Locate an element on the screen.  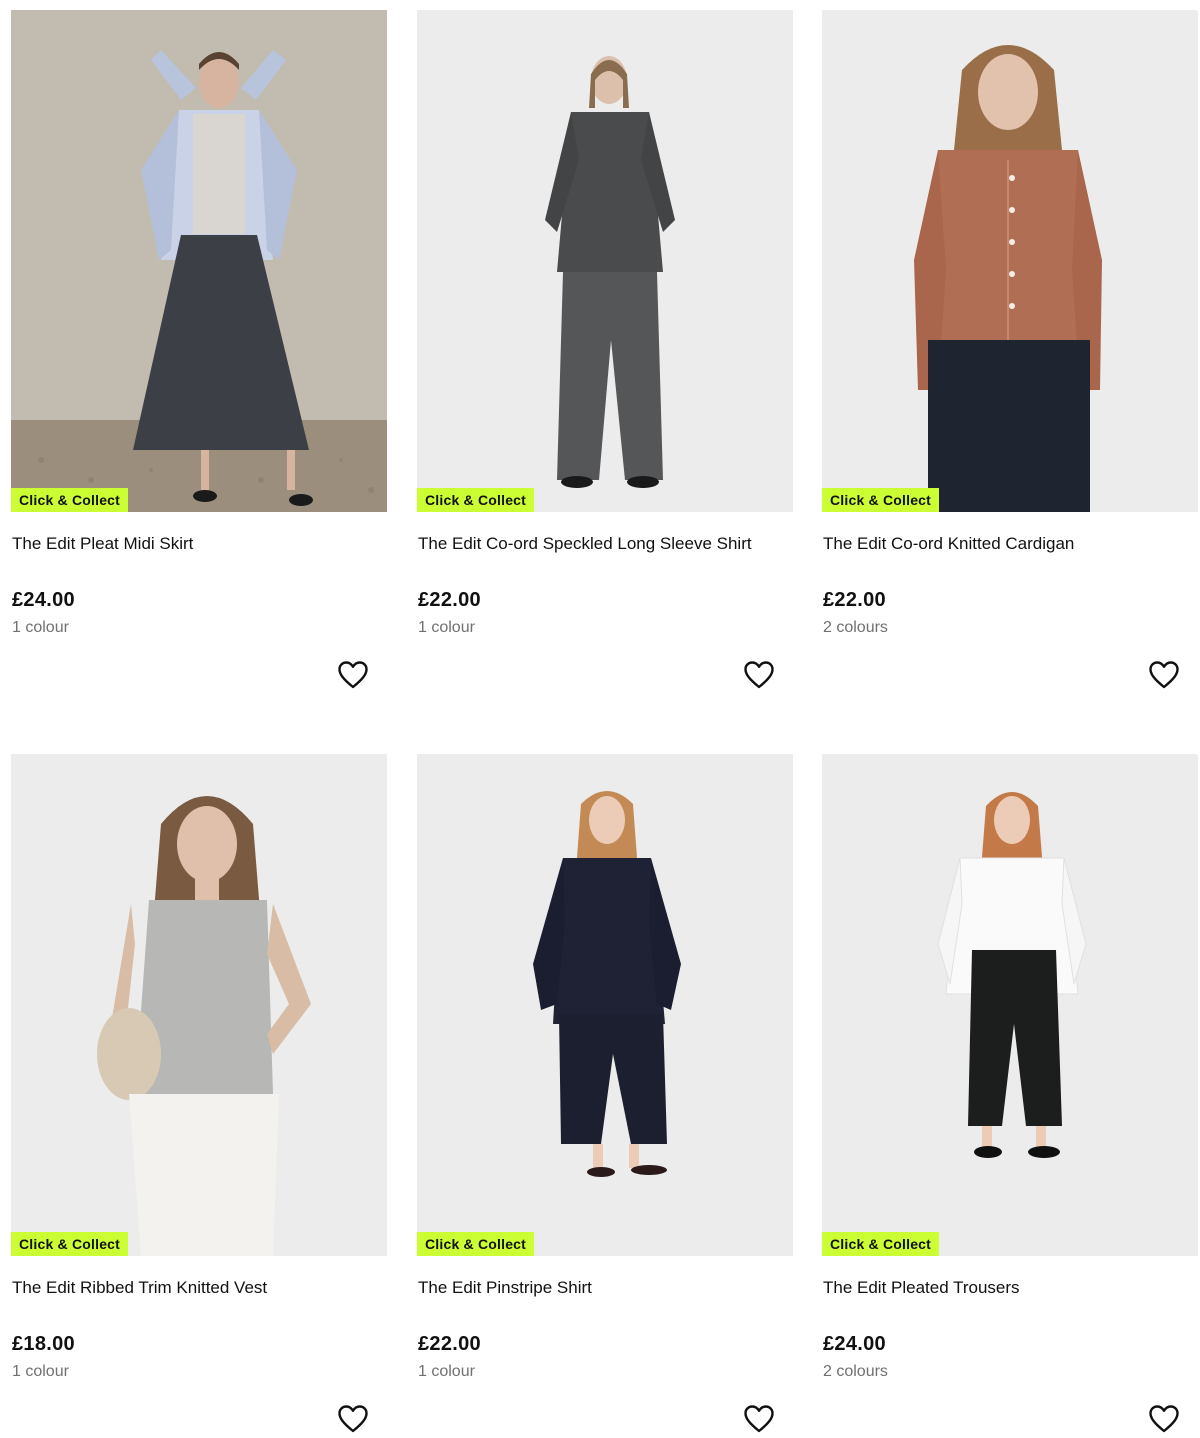
product-title: The Edit Pleated Trousers is located at coordinates (921, 1288).